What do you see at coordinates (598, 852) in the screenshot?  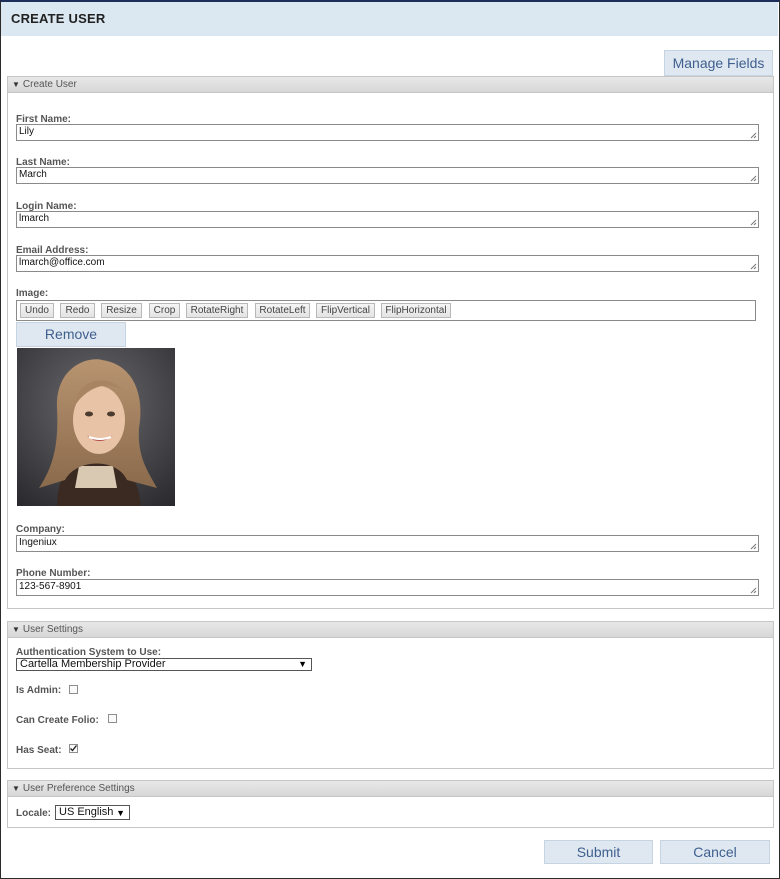 I see `submit-button: Submit` at bounding box center [598, 852].